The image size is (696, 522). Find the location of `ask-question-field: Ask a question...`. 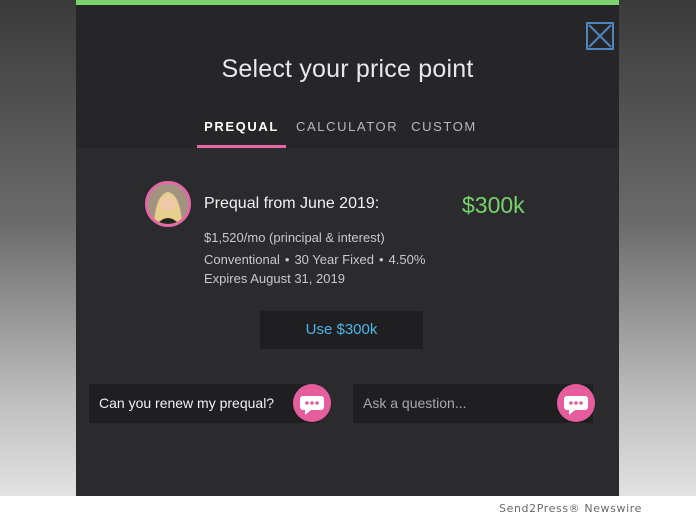

ask-question-field: Ask a question... is located at coordinates (474, 403).